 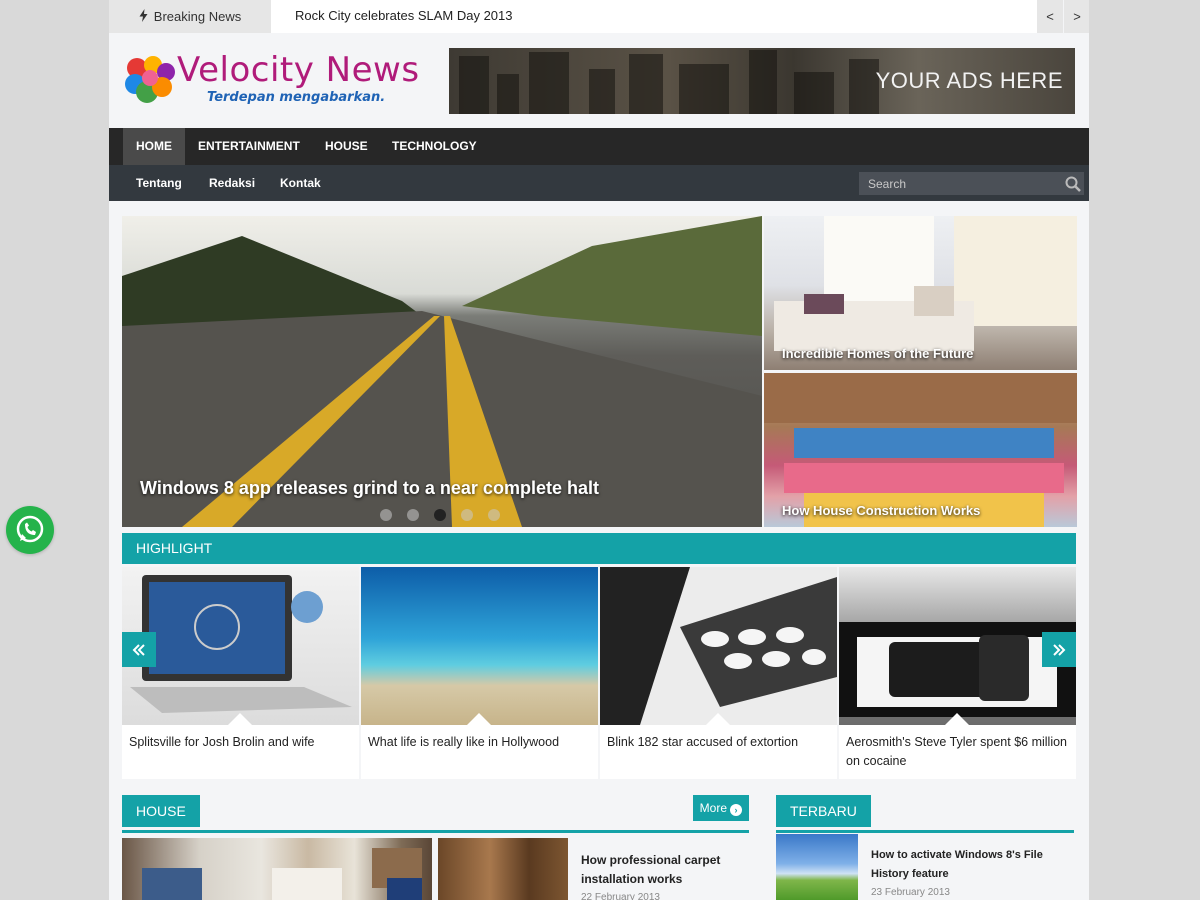 What do you see at coordinates (599, 548) in the screenshot?
I see `highlight-header: HIGHLIGHT` at bounding box center [599, 548].